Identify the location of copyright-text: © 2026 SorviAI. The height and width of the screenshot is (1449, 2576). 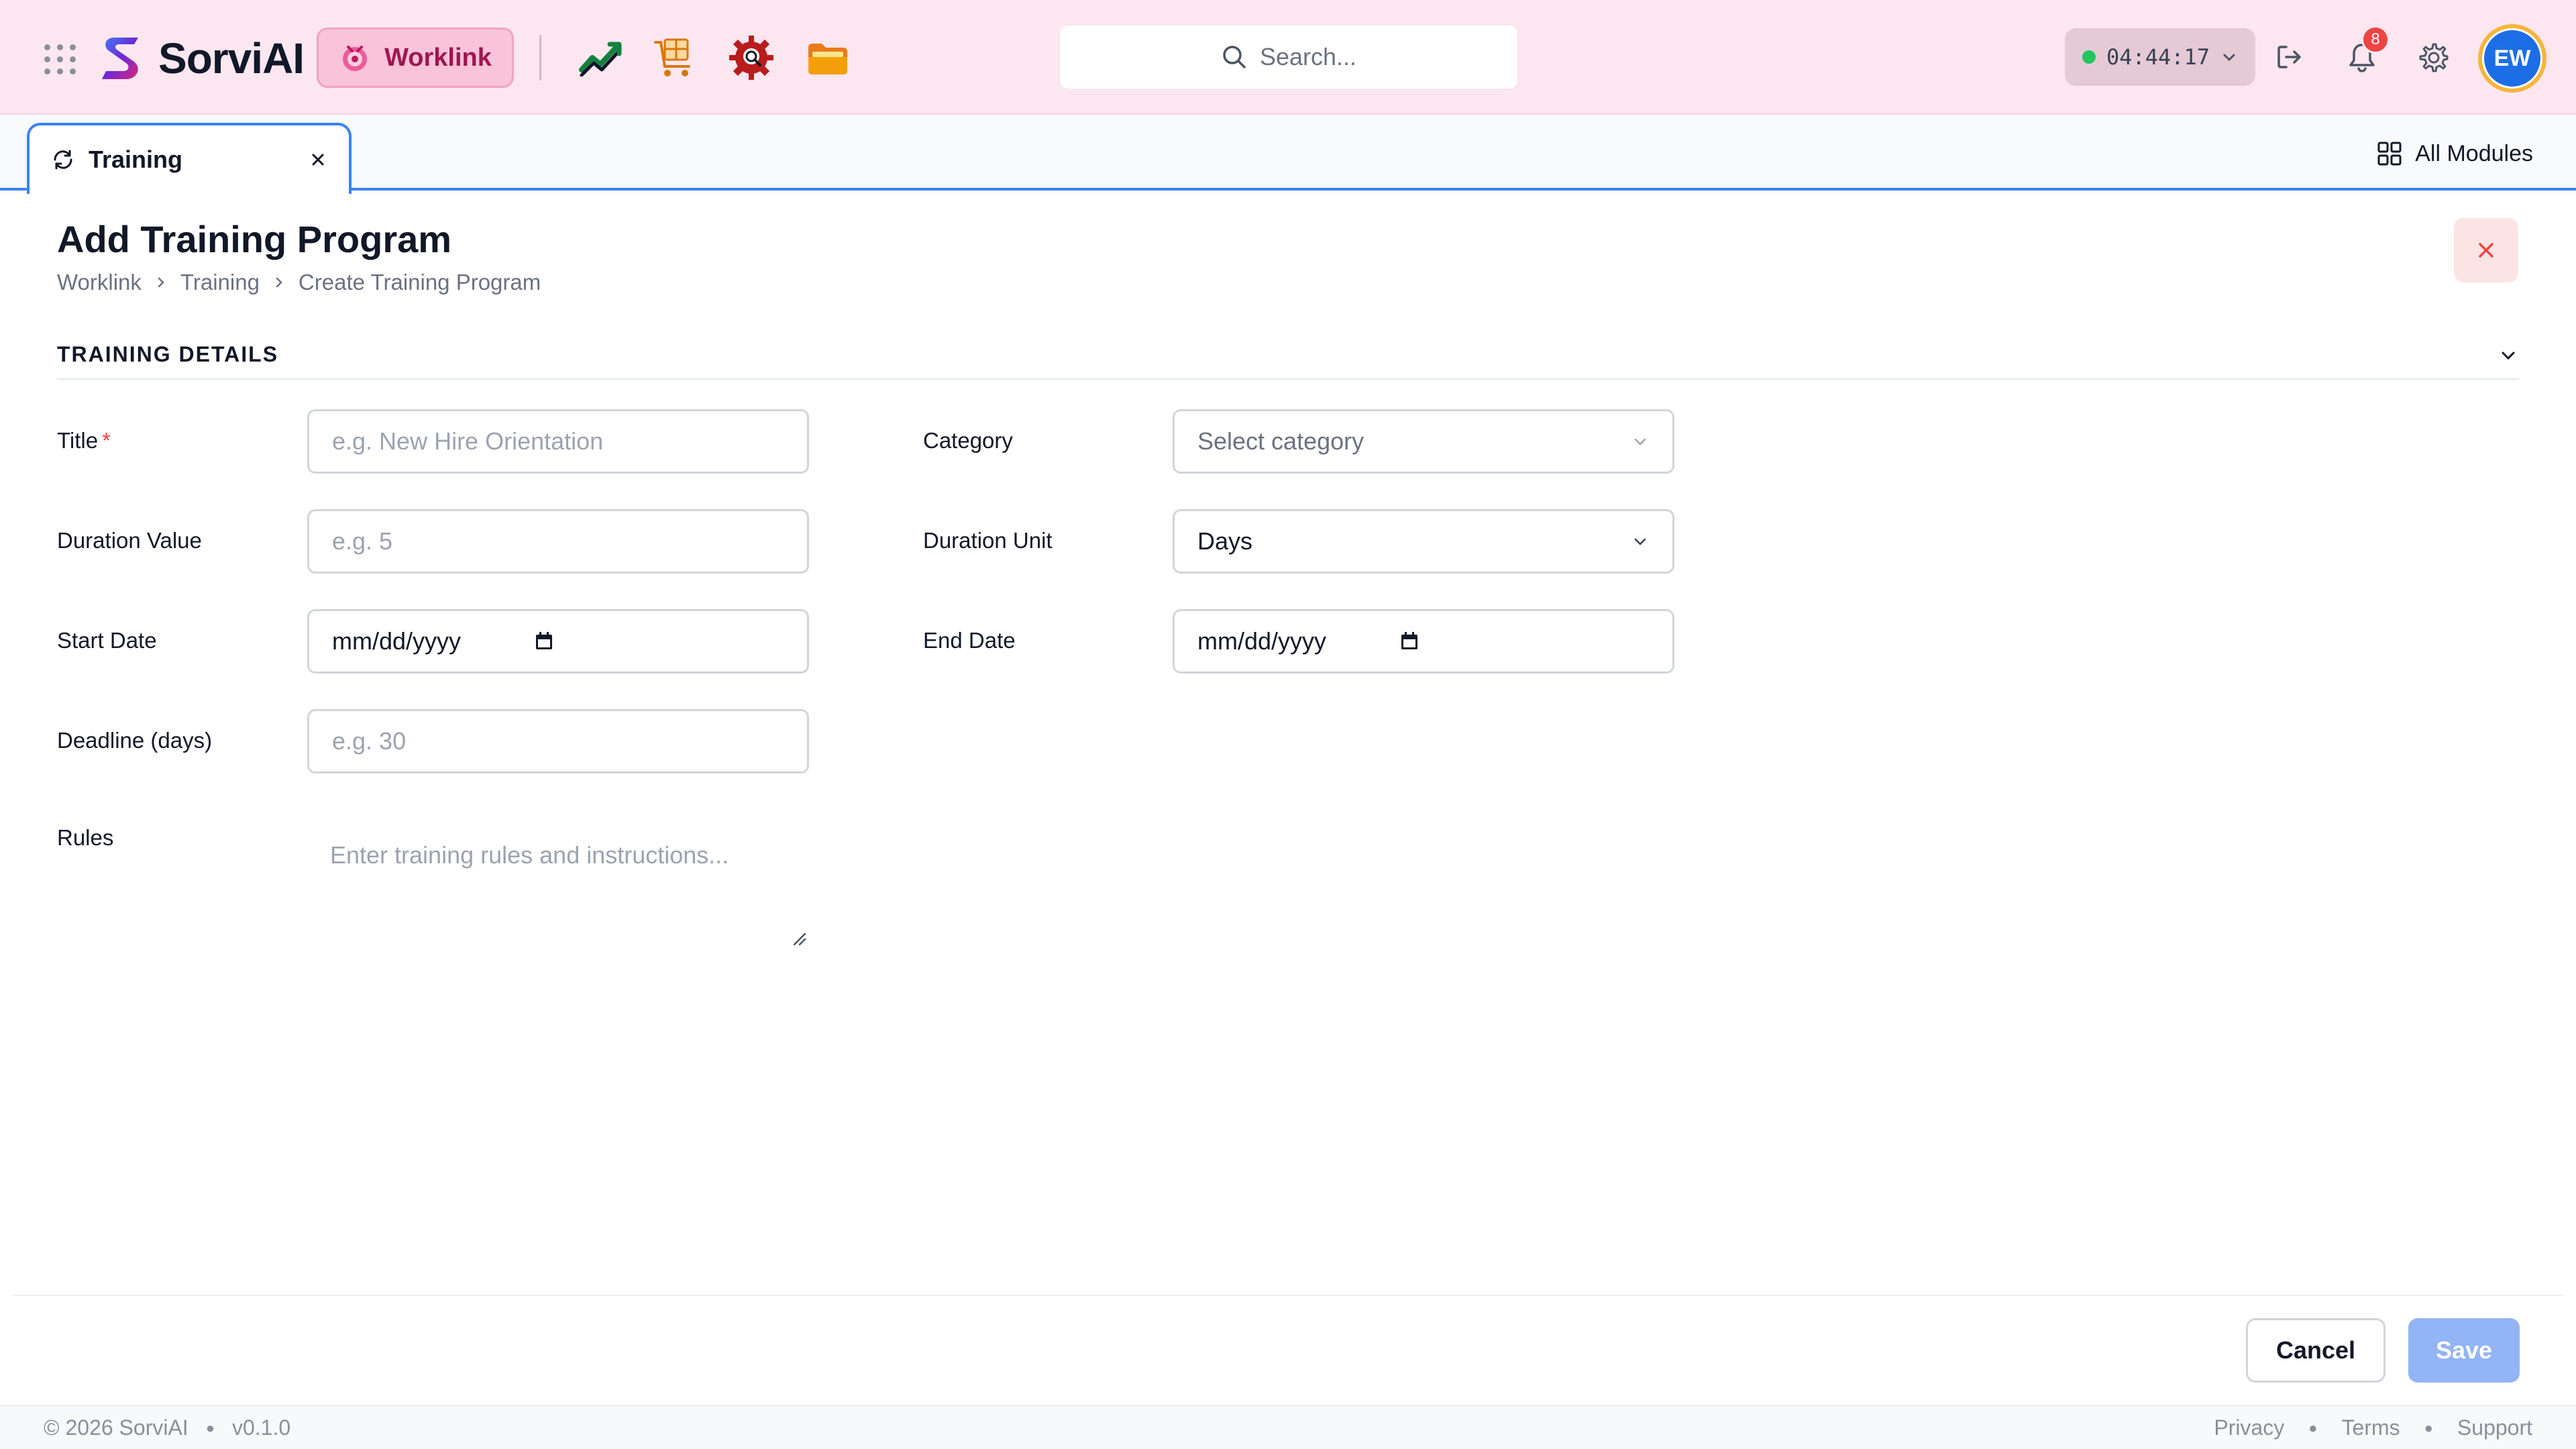
(116, 1427).